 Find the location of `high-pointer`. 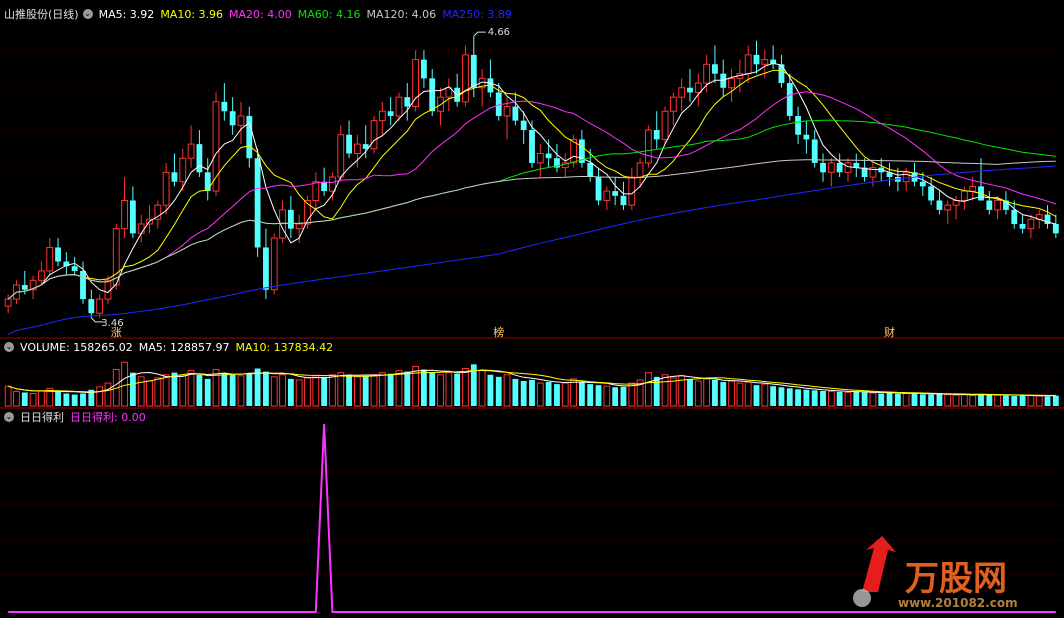

high-pointer is located at coordinates (479, 34).